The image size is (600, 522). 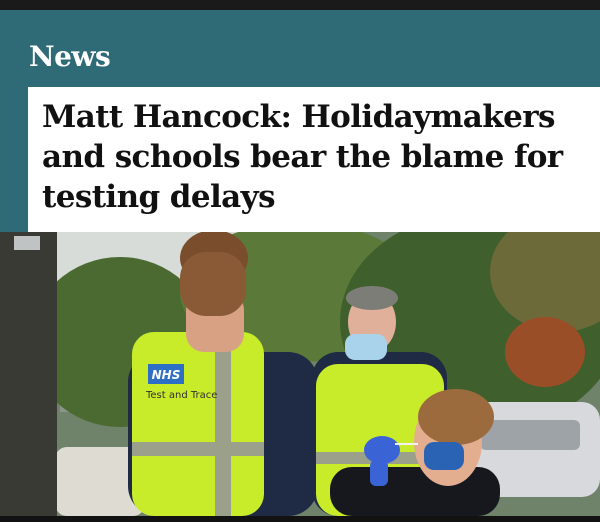 I want to click on section-label: News, so click(x=70, y=56).